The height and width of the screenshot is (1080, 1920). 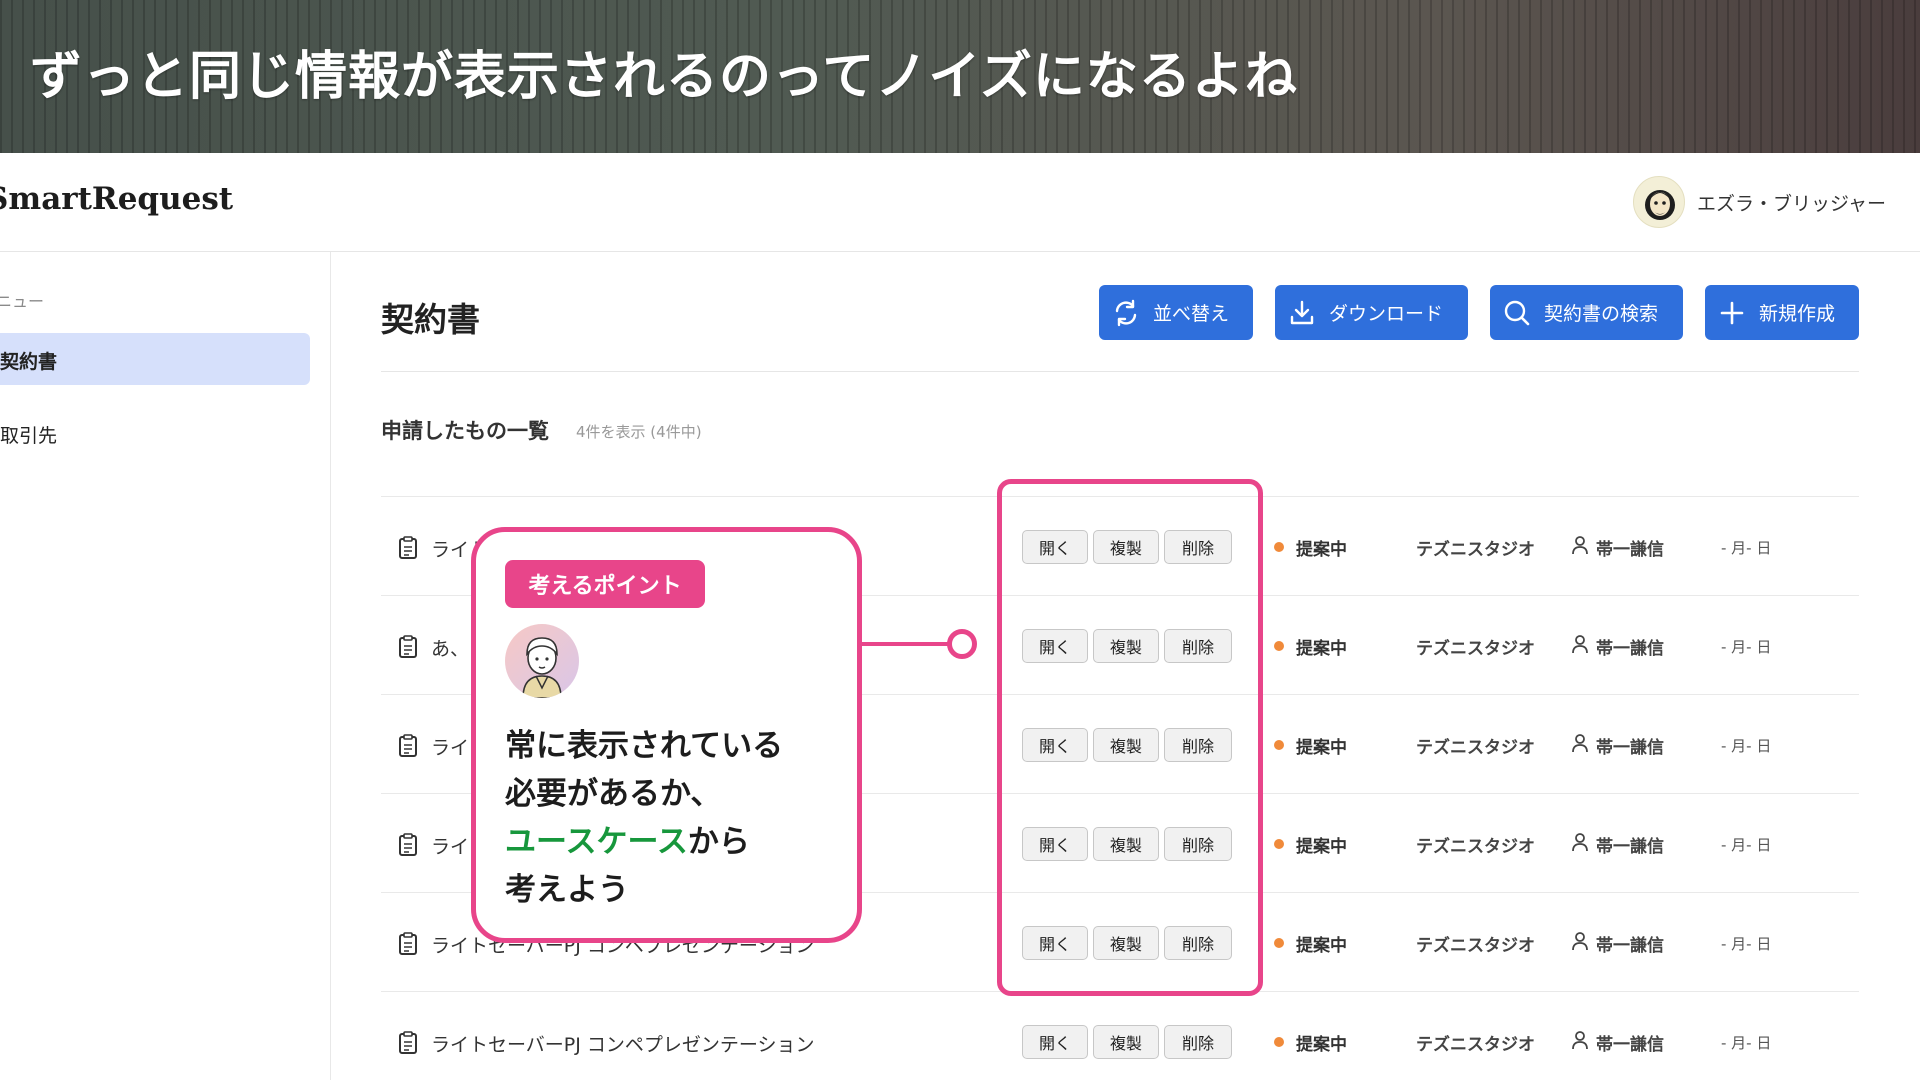 I want to click on app-header: SmartRequest エズラ・ブリッジャー, so click(x=960, y=202).